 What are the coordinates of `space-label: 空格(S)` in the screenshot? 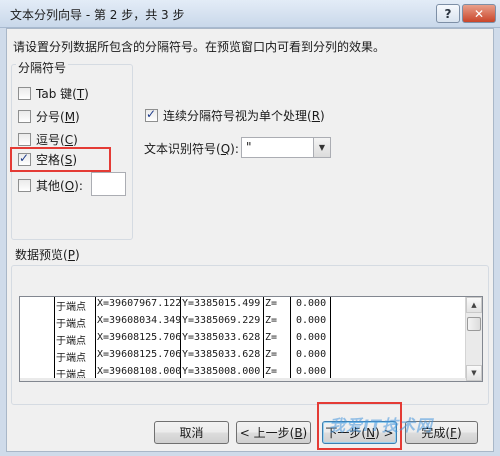 It's located at (56, 159).